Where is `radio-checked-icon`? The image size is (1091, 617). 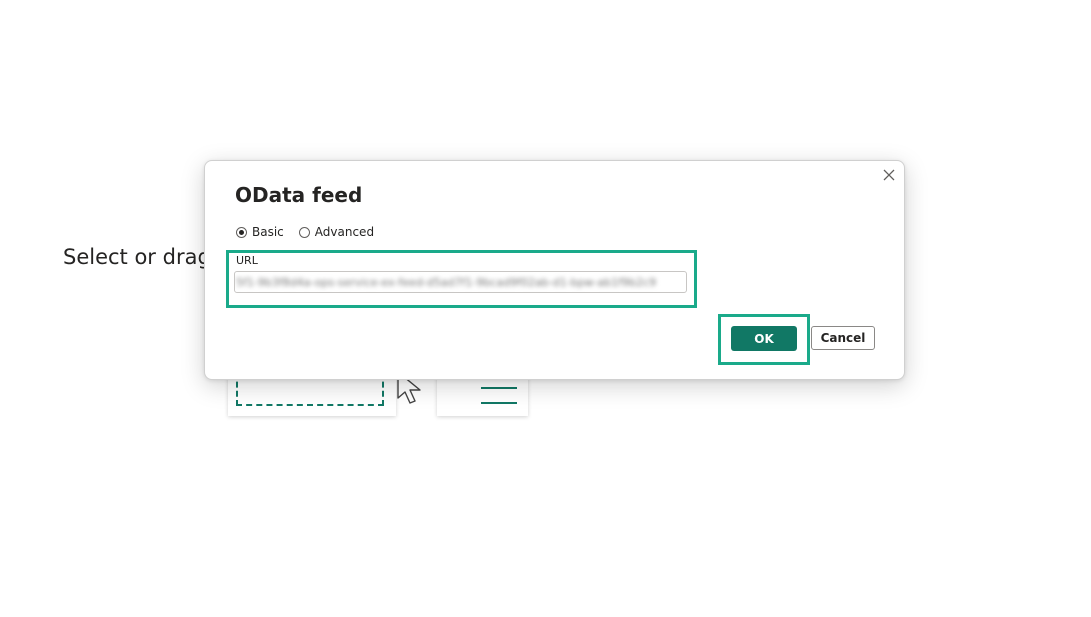 radio-checked-icon is located at coordinates (241, 232).